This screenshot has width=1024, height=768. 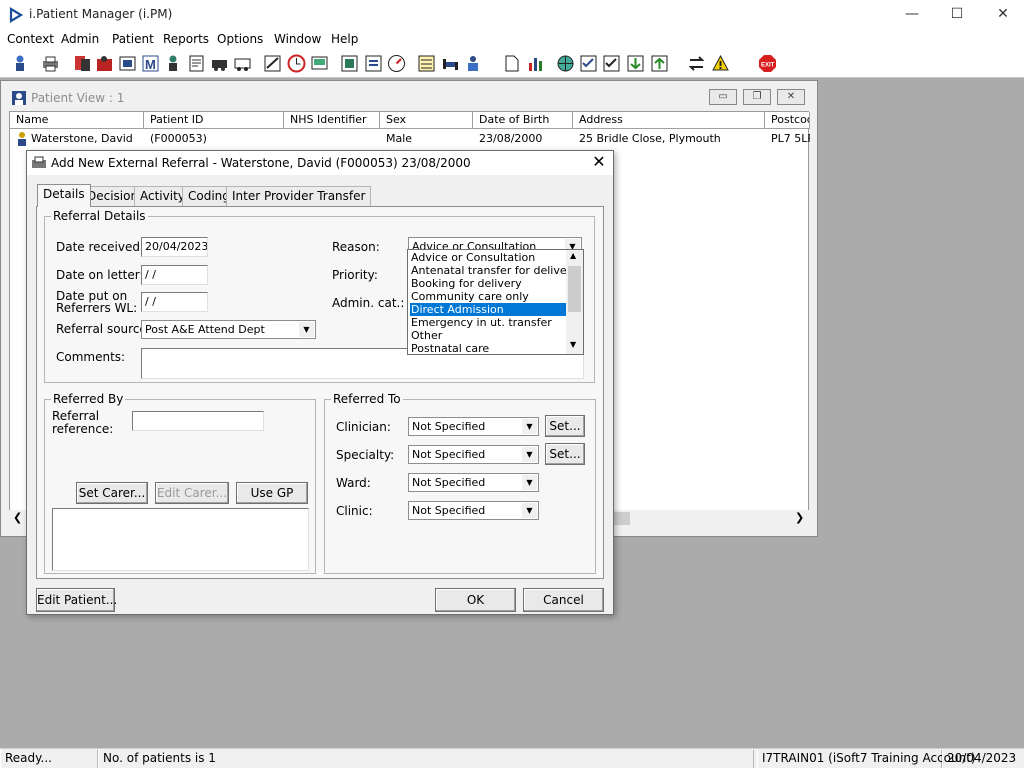 I want to click on clinician-select: Not Specified ▼, so click(x=473, y=426).